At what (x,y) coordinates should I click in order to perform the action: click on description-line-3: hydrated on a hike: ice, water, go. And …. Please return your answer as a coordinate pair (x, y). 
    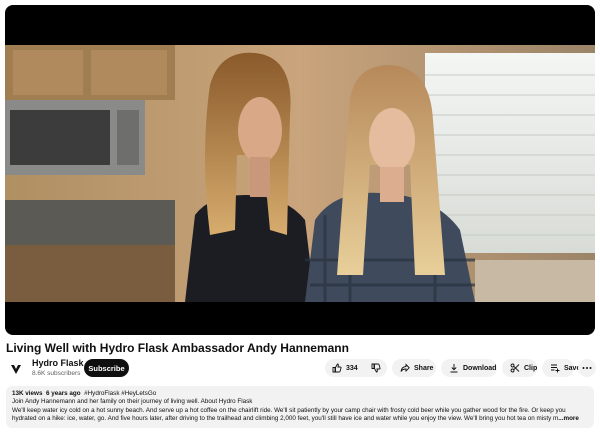
    Looking at the image, I should click on (300, 419).